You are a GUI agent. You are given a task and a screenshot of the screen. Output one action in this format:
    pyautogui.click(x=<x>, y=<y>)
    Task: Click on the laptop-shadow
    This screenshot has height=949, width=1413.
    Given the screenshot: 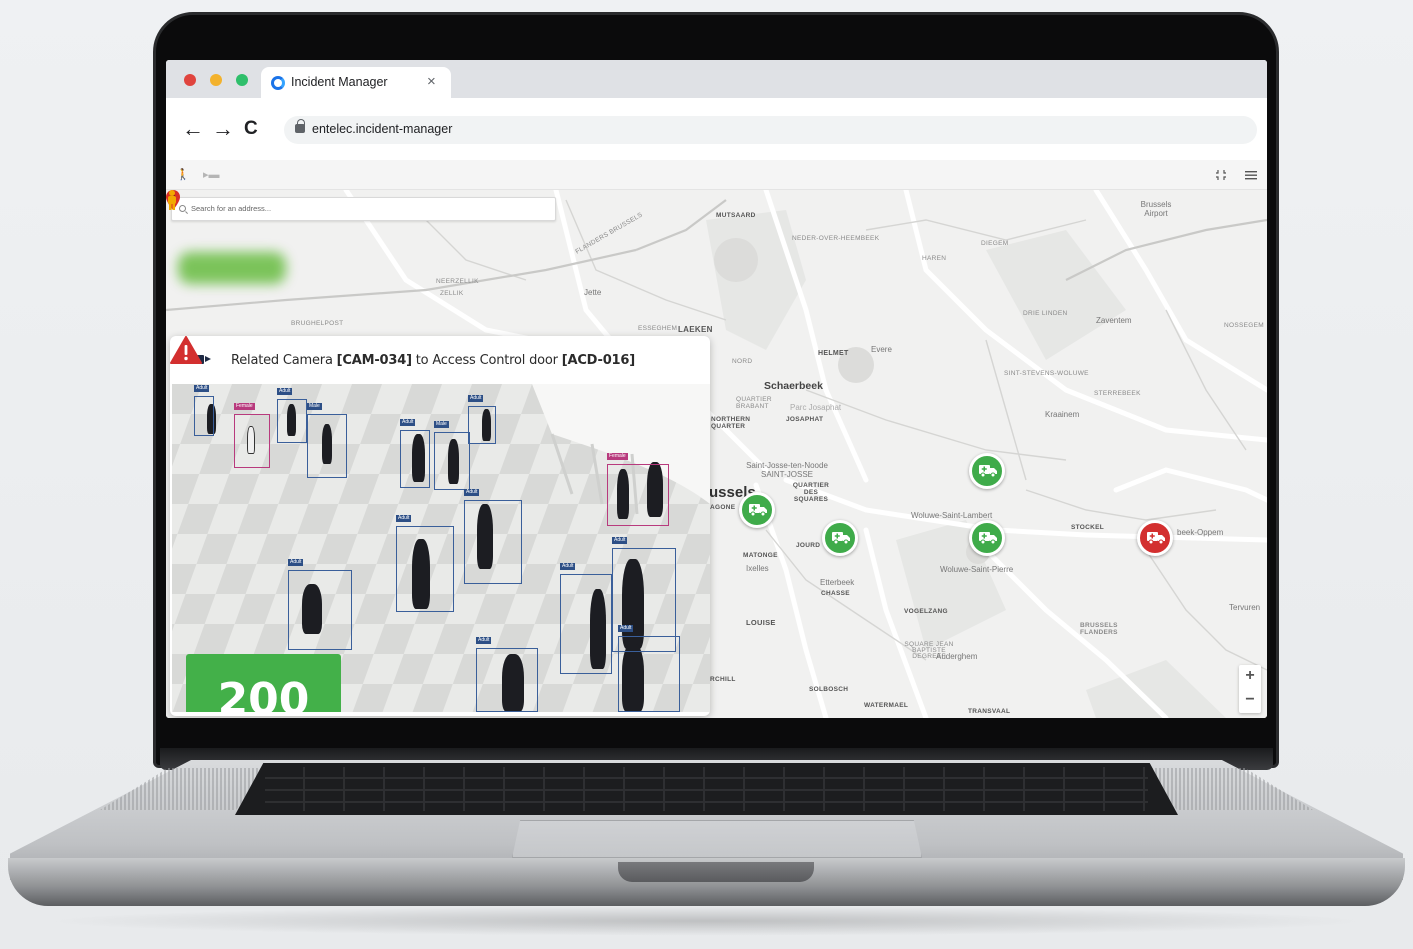 What is the action you would take?
    pyautogui.click(x=706, y=921)
    